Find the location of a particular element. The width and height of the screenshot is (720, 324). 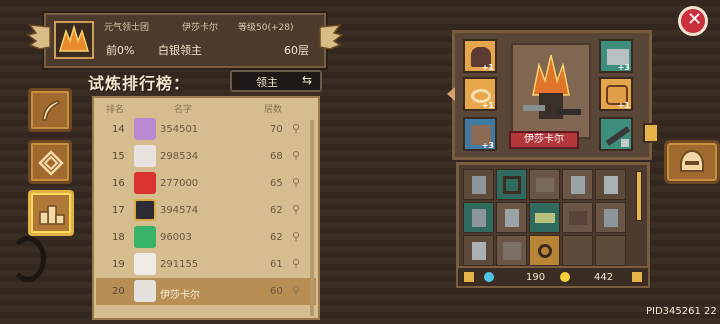

rank-tier: 白银领主 is located at coordinates (180, 50).